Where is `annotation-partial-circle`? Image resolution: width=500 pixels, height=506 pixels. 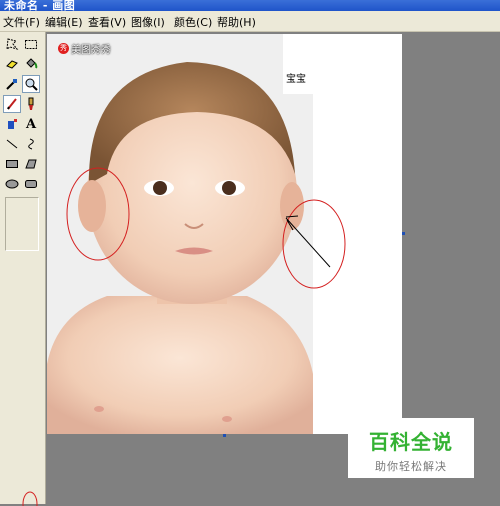 annotation-partial-circle is located at coordinates (30, 498).